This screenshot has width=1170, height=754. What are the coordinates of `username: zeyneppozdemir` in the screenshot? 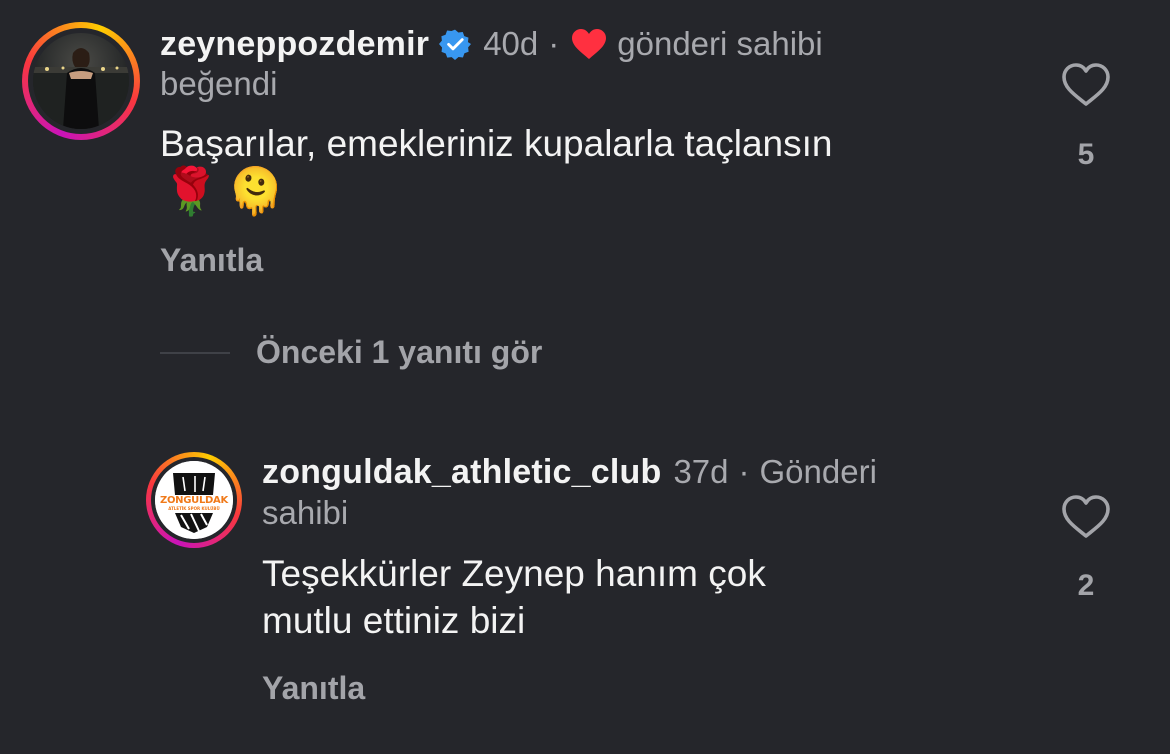 It's located at (294, 44).